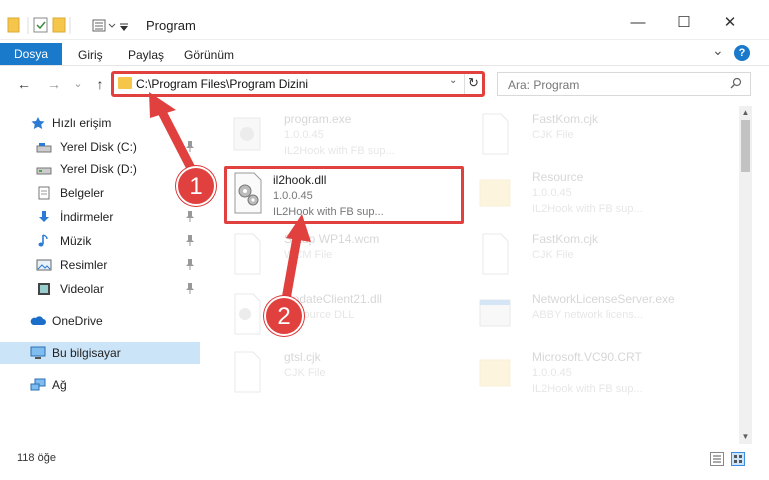 The height and width of the screenshot is (480, 769). Describe the element at coordinates (84, 265) in the screenshot. I see `sidebar-item-label: Resimler` at that location.